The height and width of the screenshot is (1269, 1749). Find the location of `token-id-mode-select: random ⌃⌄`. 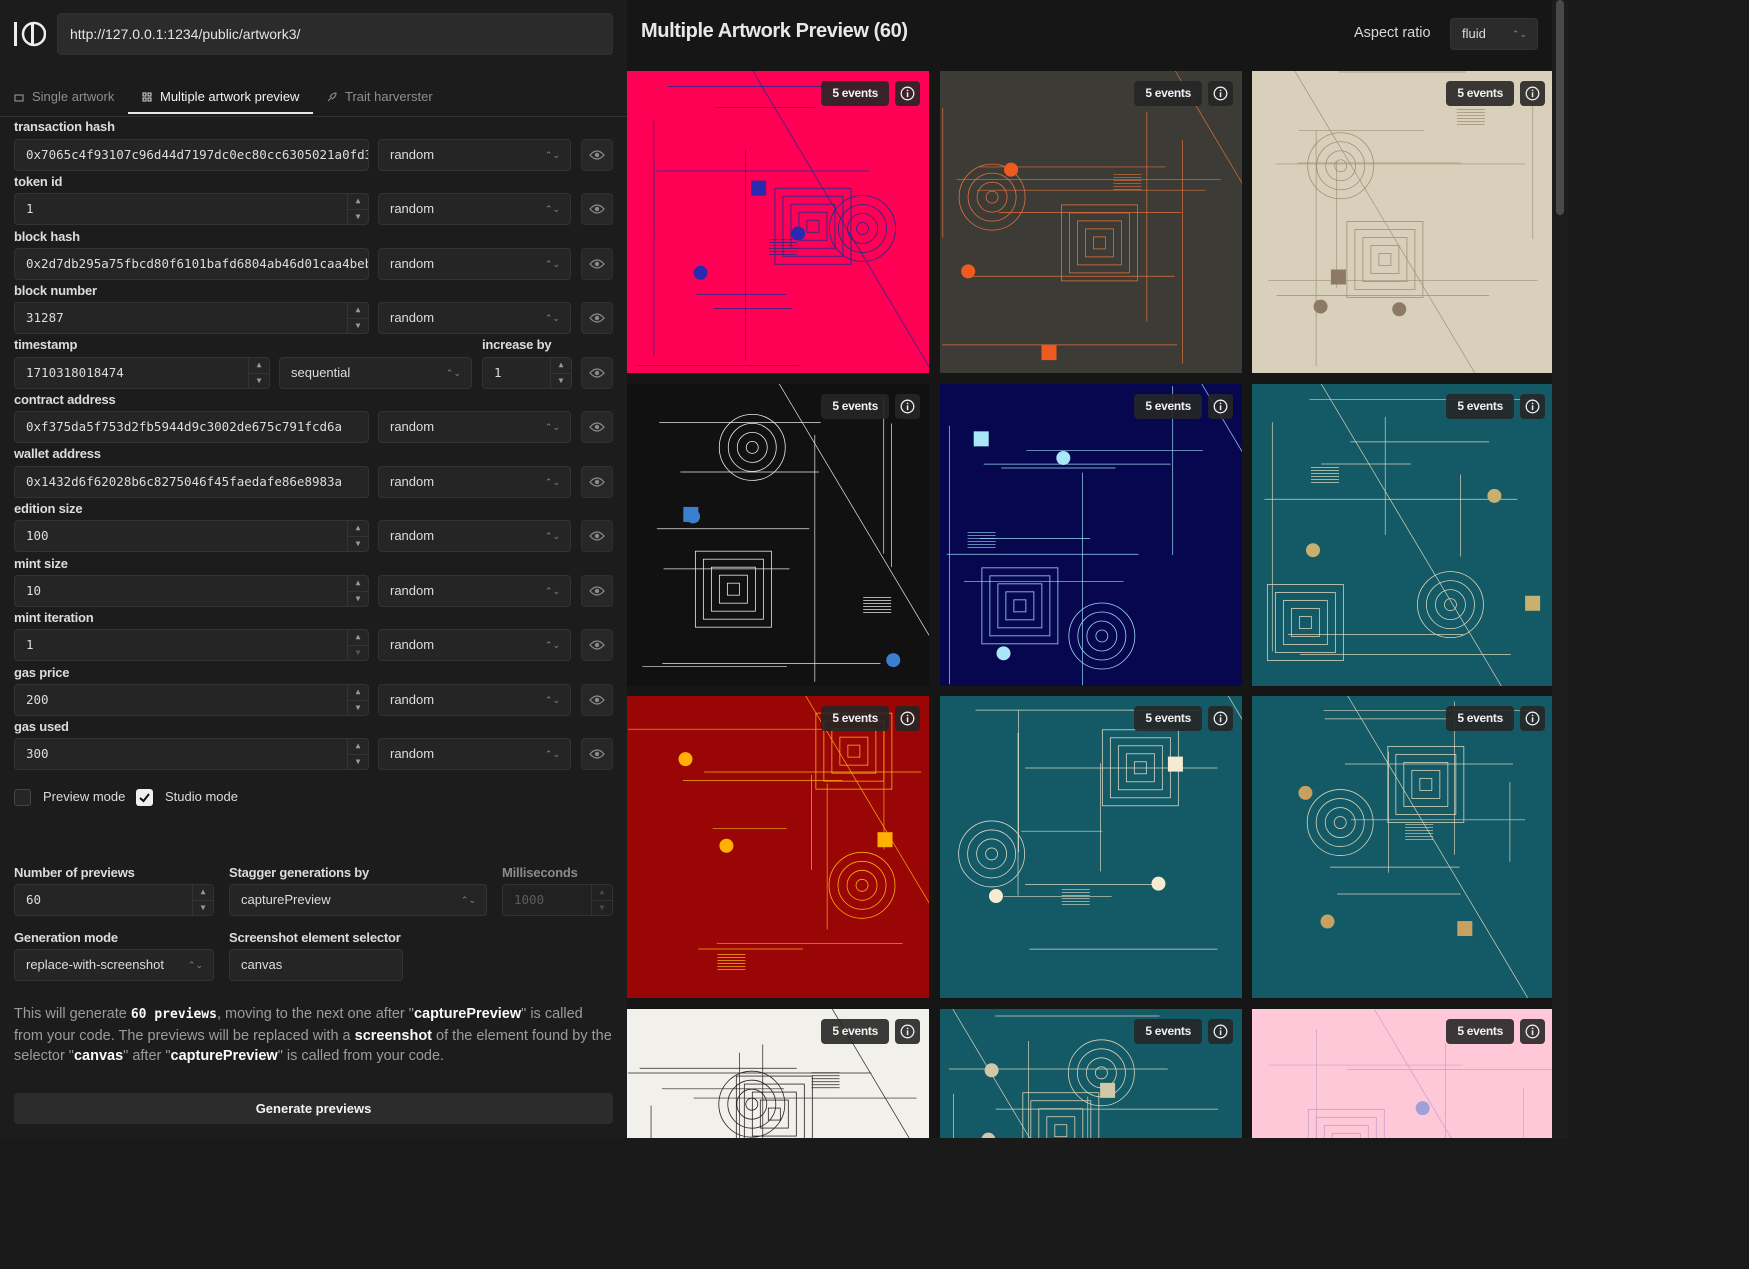

token-id-mode-select: random ⌃⌄ is located at coordinates (474, 209).